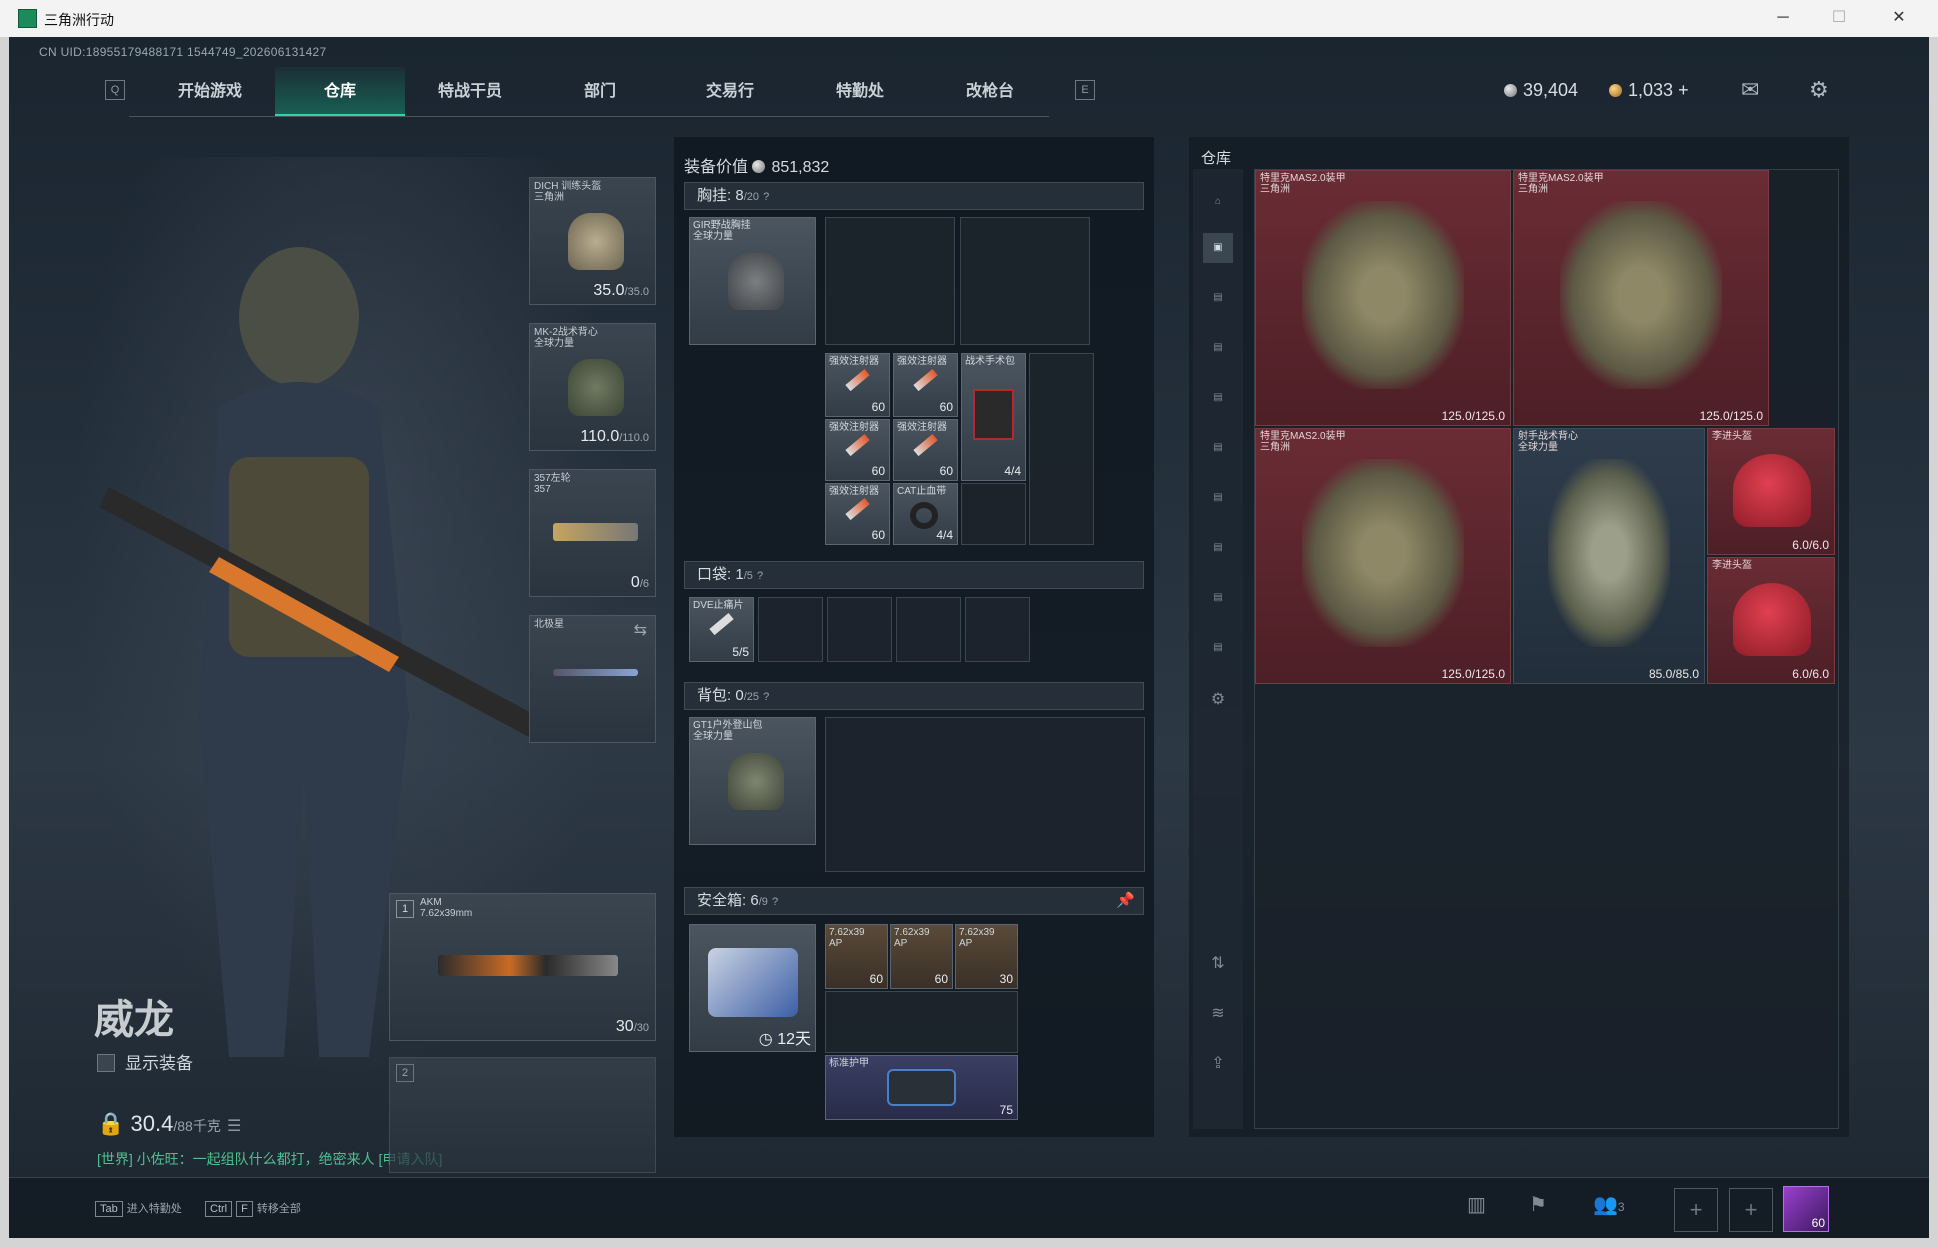 The height and width of the screenshot is (1247, 1938). What do you see at coordinates (1125, 901) in the screenshot?
I see `pin-icon: 📌` at bounding box center [1125, 901].